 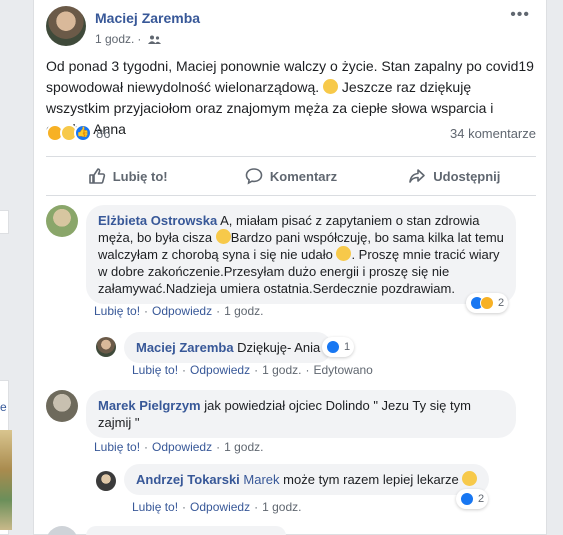 I want to click on comment-text: Dziękuję- Ania, so click(x=279, y=347).